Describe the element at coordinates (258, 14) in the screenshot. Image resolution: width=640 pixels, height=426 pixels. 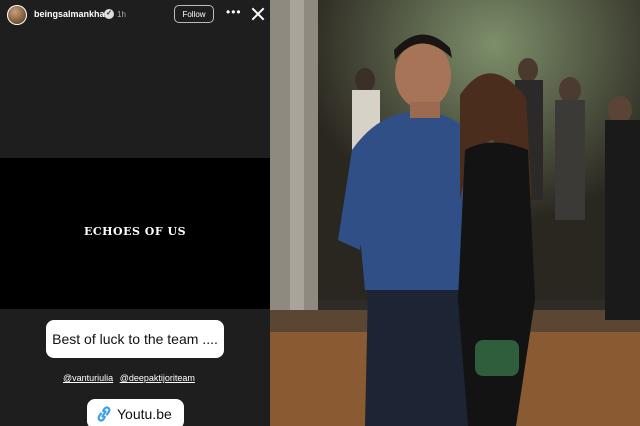
I see `close-icon` at that location.